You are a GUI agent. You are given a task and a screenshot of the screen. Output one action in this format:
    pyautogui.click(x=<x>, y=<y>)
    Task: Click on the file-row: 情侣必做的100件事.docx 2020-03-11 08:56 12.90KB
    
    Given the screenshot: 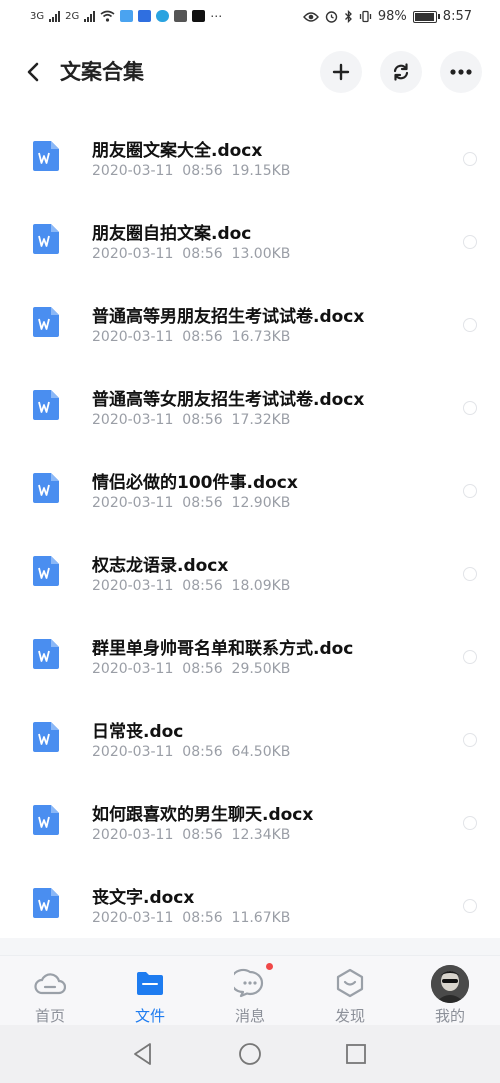 What is the action you would take?
    pyautogui.click(x=250, y=481)
    